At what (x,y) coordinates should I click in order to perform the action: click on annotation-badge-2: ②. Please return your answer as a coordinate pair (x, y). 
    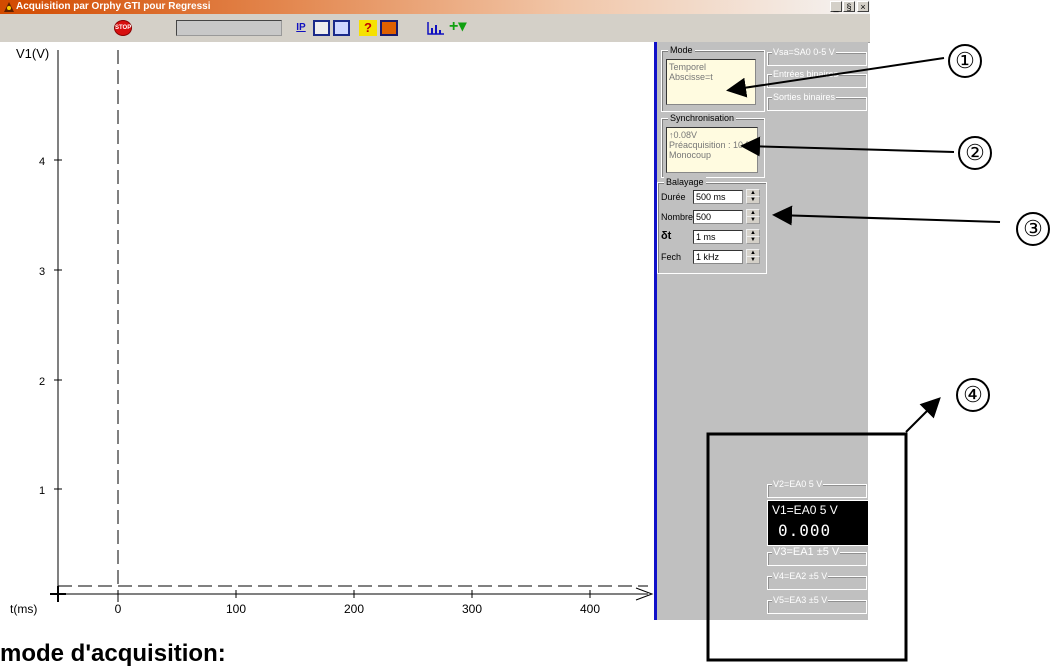
    Looking at the image, I should click on (975, 153).